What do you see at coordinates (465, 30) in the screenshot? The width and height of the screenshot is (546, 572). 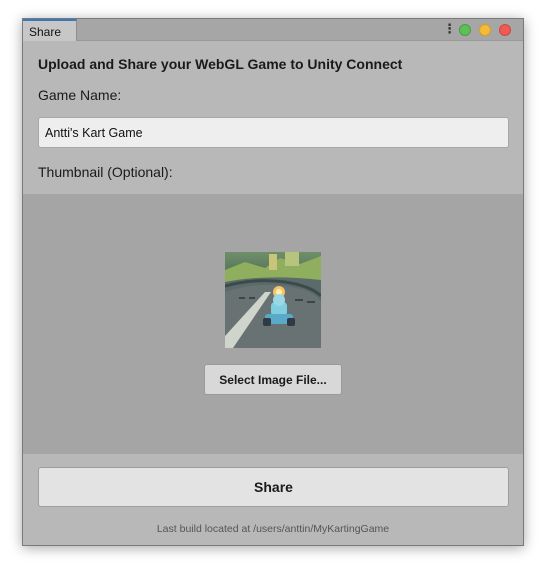 I see `maximize-light-icon` at bounding box center [465, 30].